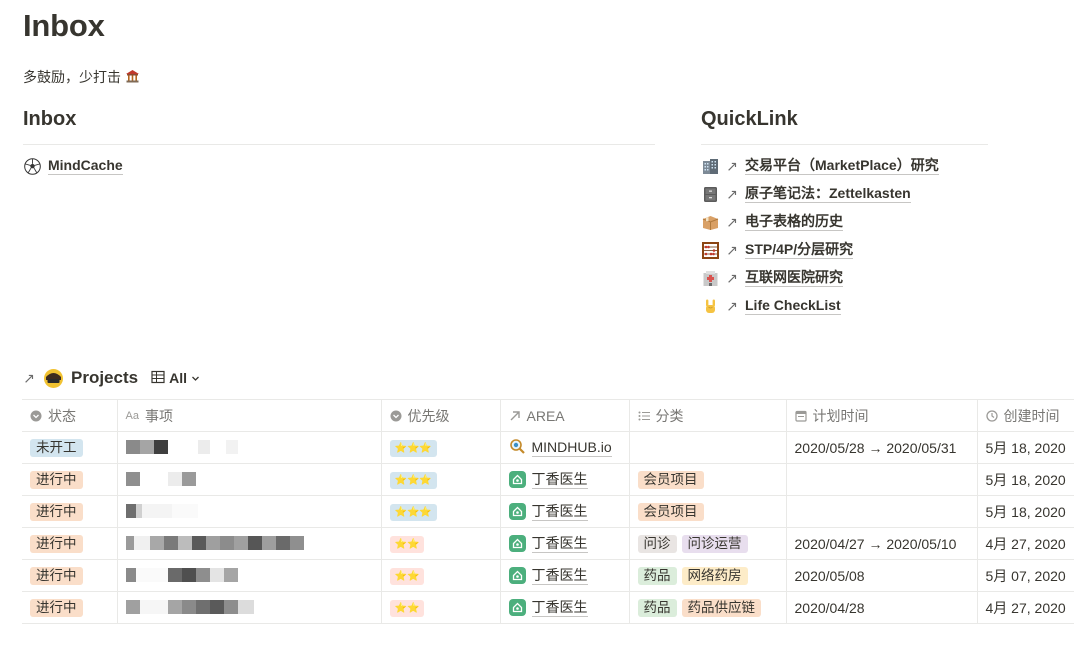 This screenshot has width=1080, height=645. Describe the element at coordinates (820, 306) in the screenshot. I see `quicklink-item-life-checklist: ↗ Life CheckList` at that location.